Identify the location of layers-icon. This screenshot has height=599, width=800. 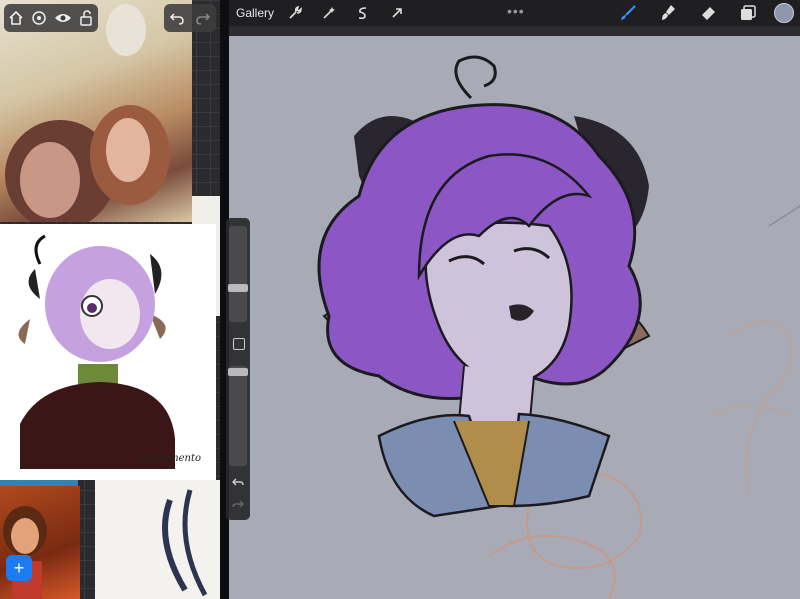
(748, 13).